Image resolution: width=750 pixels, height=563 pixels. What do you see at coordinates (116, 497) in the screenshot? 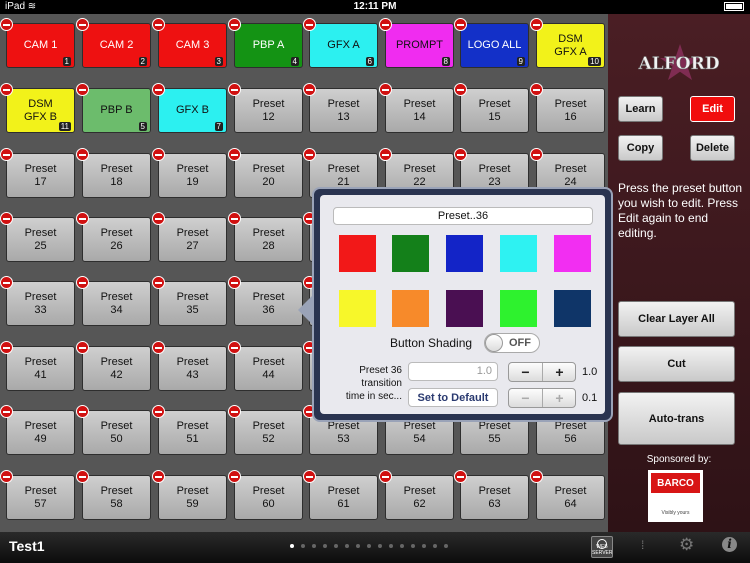
I see `preset-button: Preset 58` at bounding box center [116, 497].